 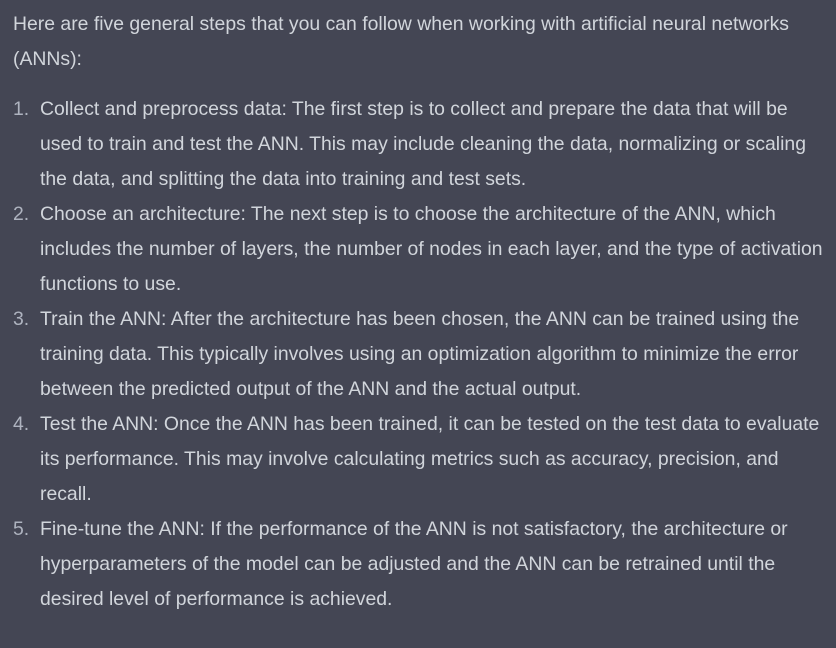 What do you see at coordinates (21, 319) in the screenshot?
I see `list-item-number: 3.` at bounding box center [21, 319].